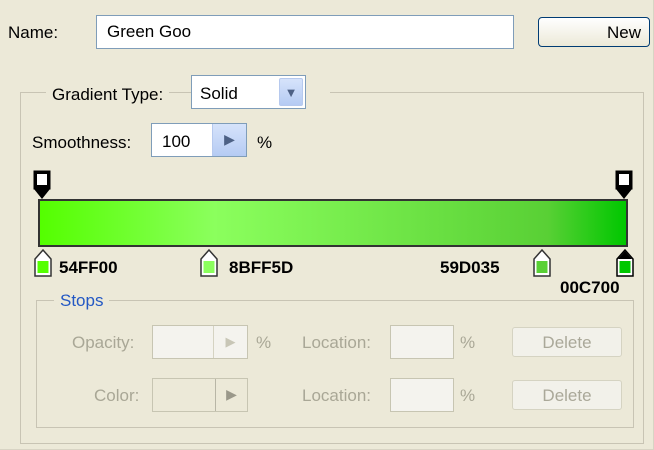 The image size is (654, 450). Describe the element at coordinates (264, 342) in the screenshot. I see `opacity-unit: %` at that location.